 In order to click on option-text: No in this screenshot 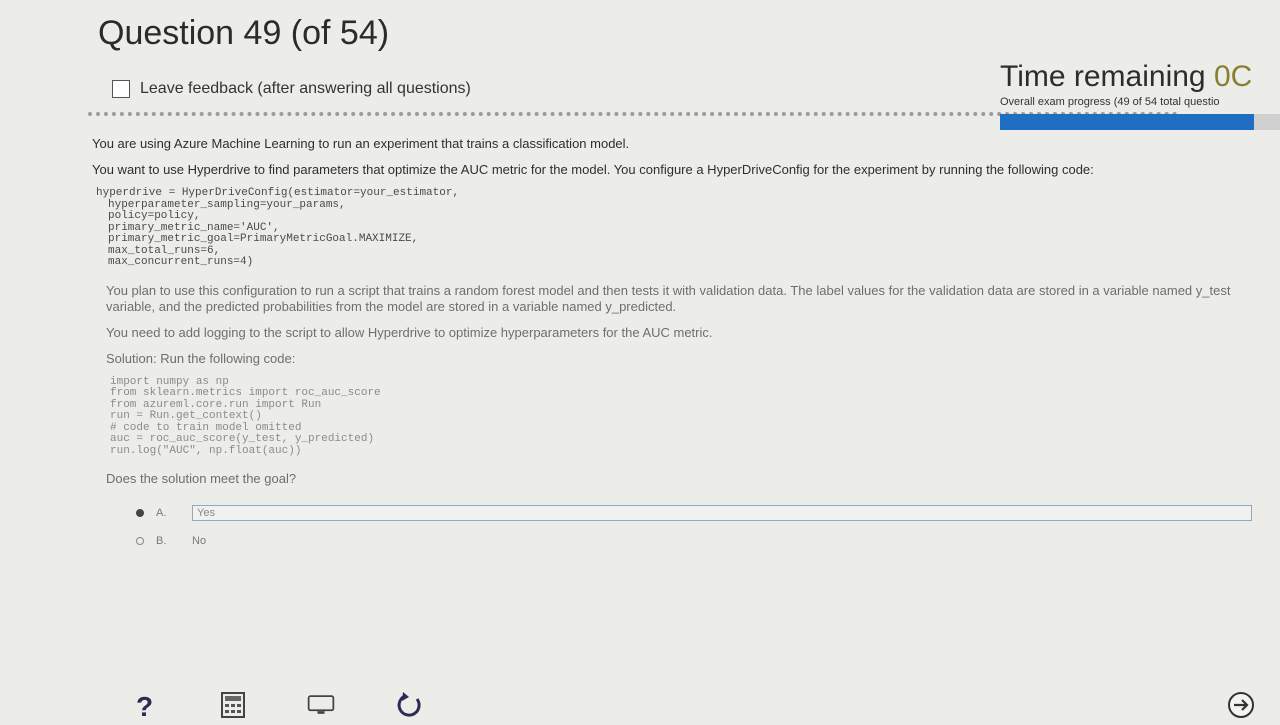, I will do `click(199, 541)`.